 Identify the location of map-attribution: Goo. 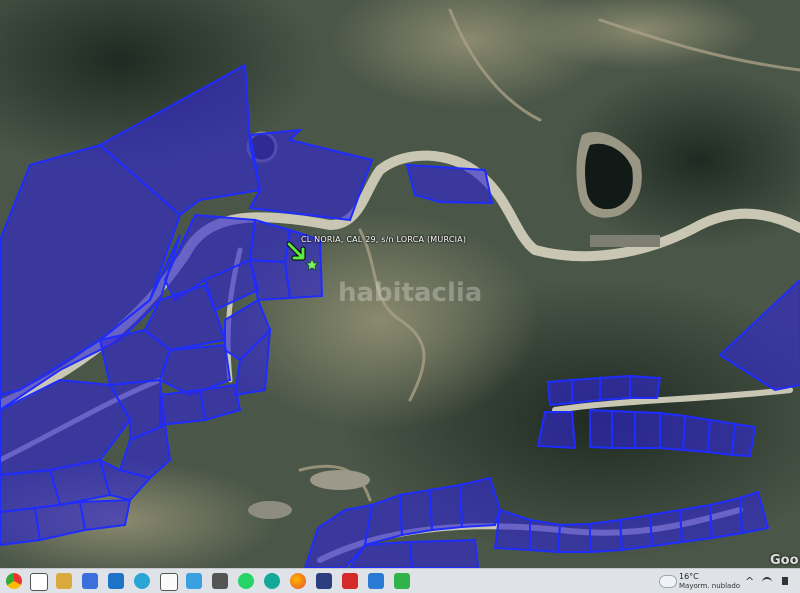
(784, 560).